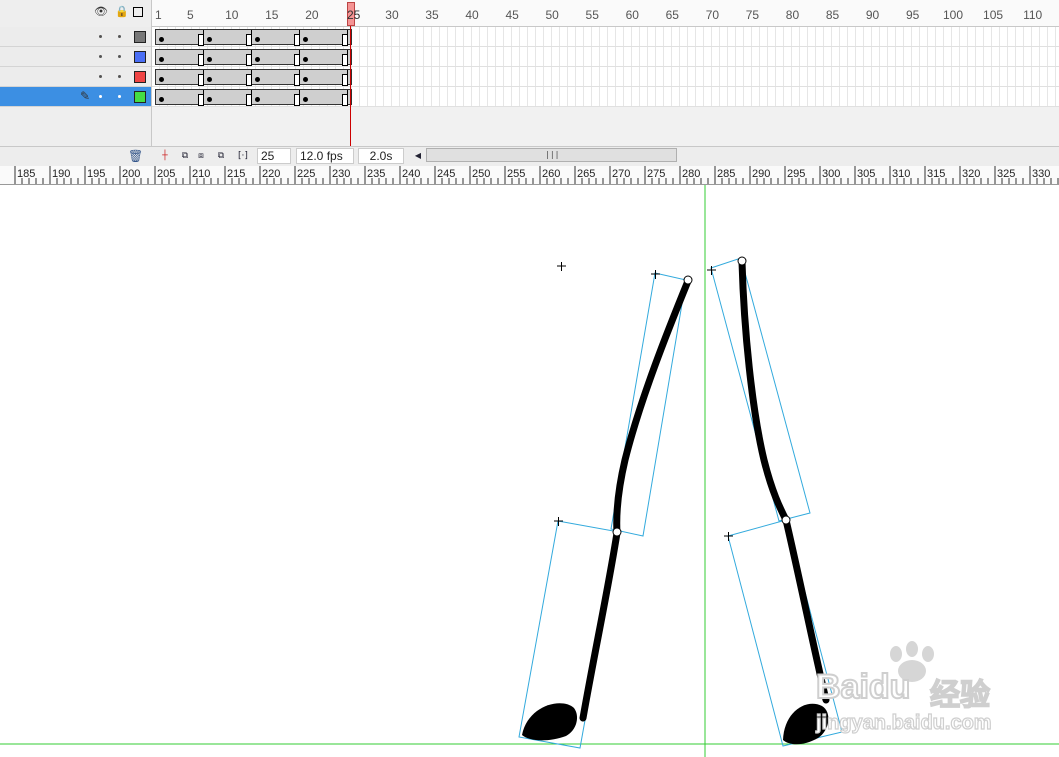 The image size is (1059, 757). Describe the element at coordinates (617, 532) in the screenshot. I see `left-knee-joint` at that location.